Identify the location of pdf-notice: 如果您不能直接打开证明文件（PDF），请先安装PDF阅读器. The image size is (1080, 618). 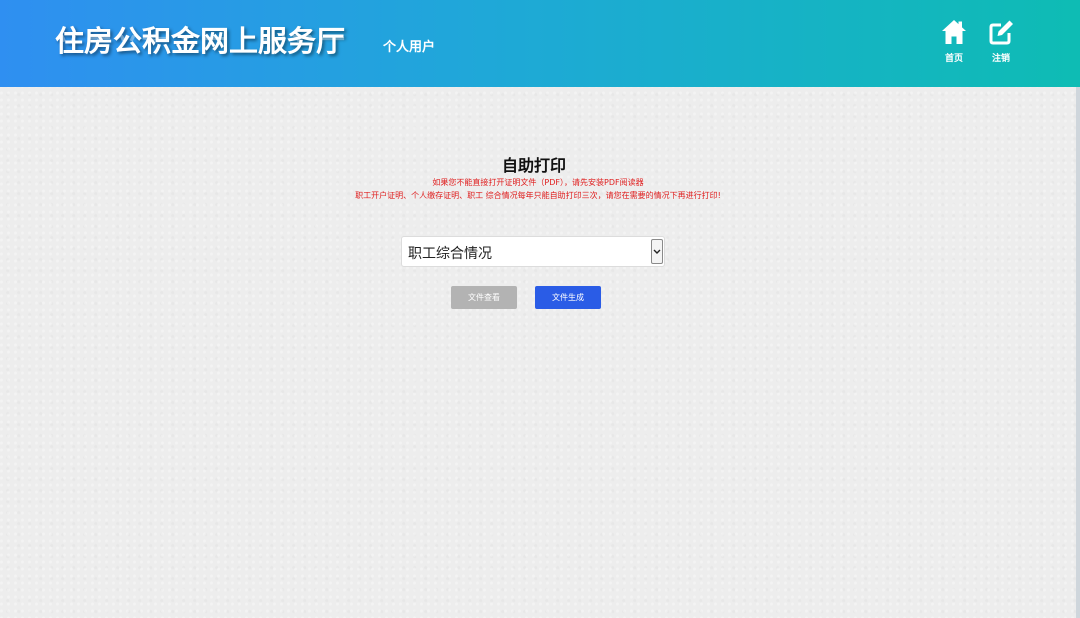
(538, 182).